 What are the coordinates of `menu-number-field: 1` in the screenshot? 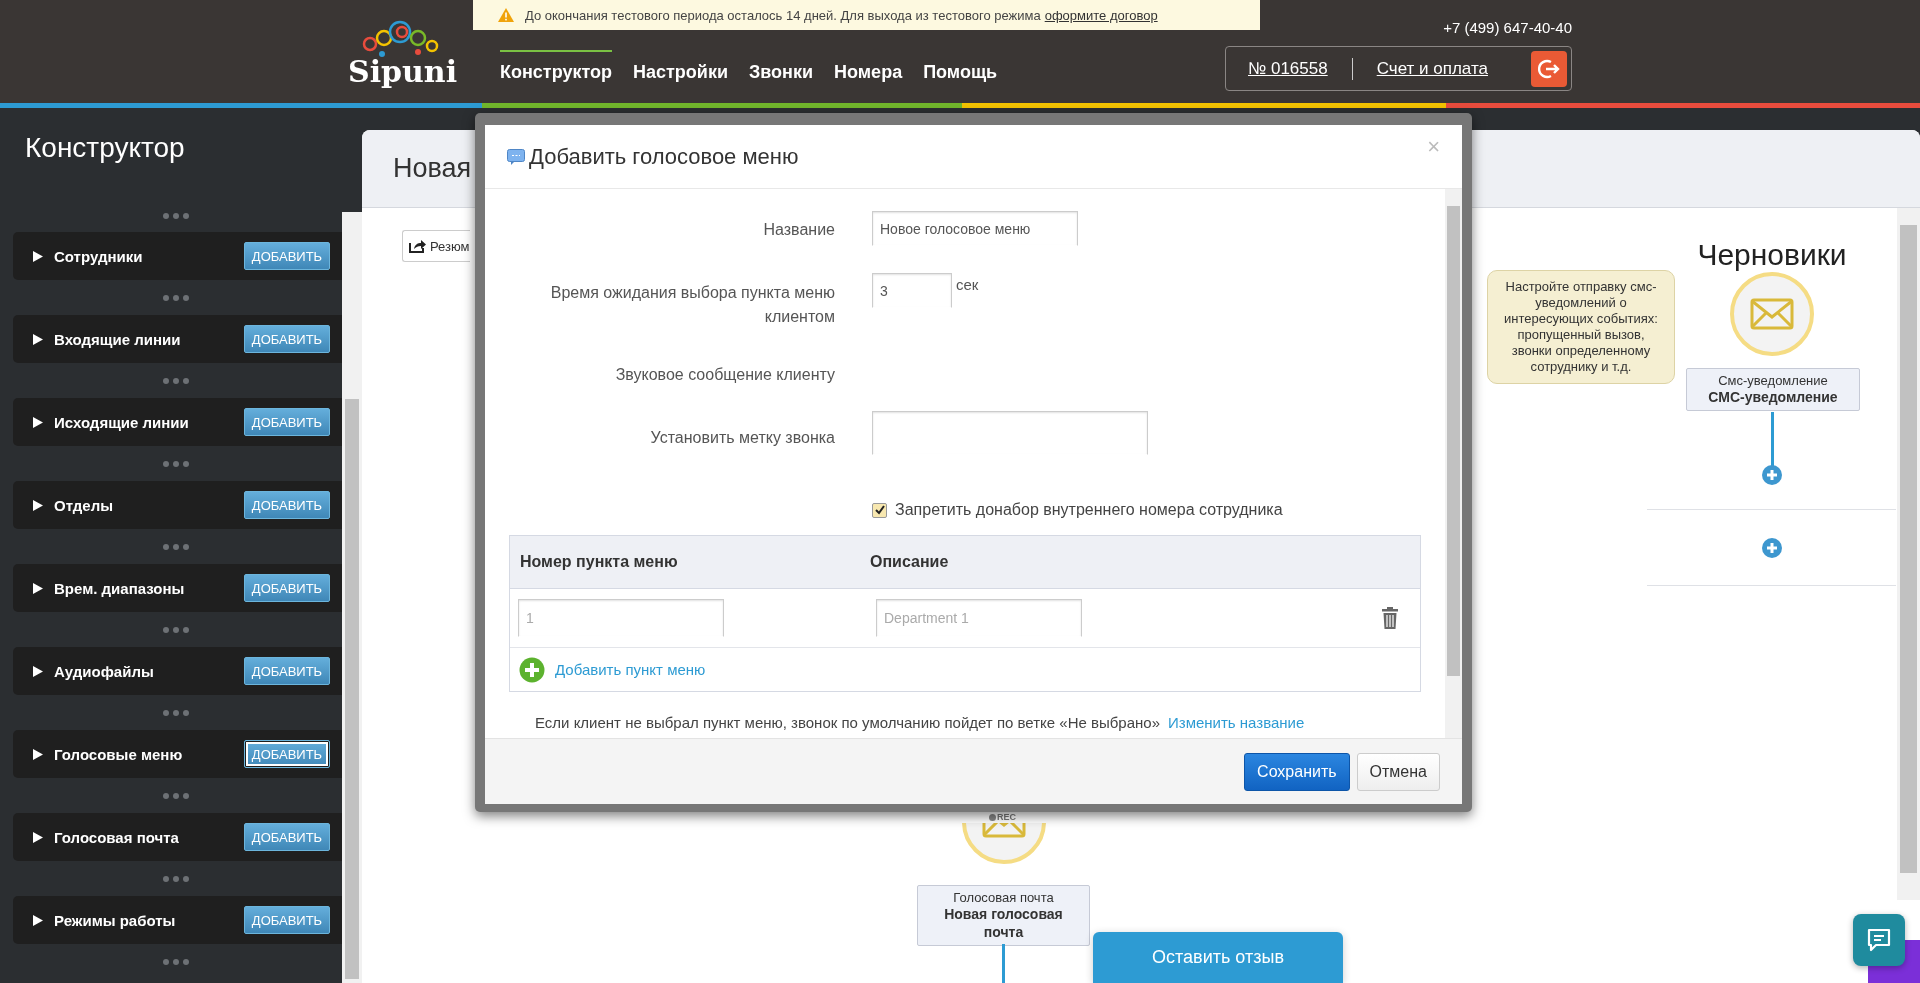 It's located at (621, 618).